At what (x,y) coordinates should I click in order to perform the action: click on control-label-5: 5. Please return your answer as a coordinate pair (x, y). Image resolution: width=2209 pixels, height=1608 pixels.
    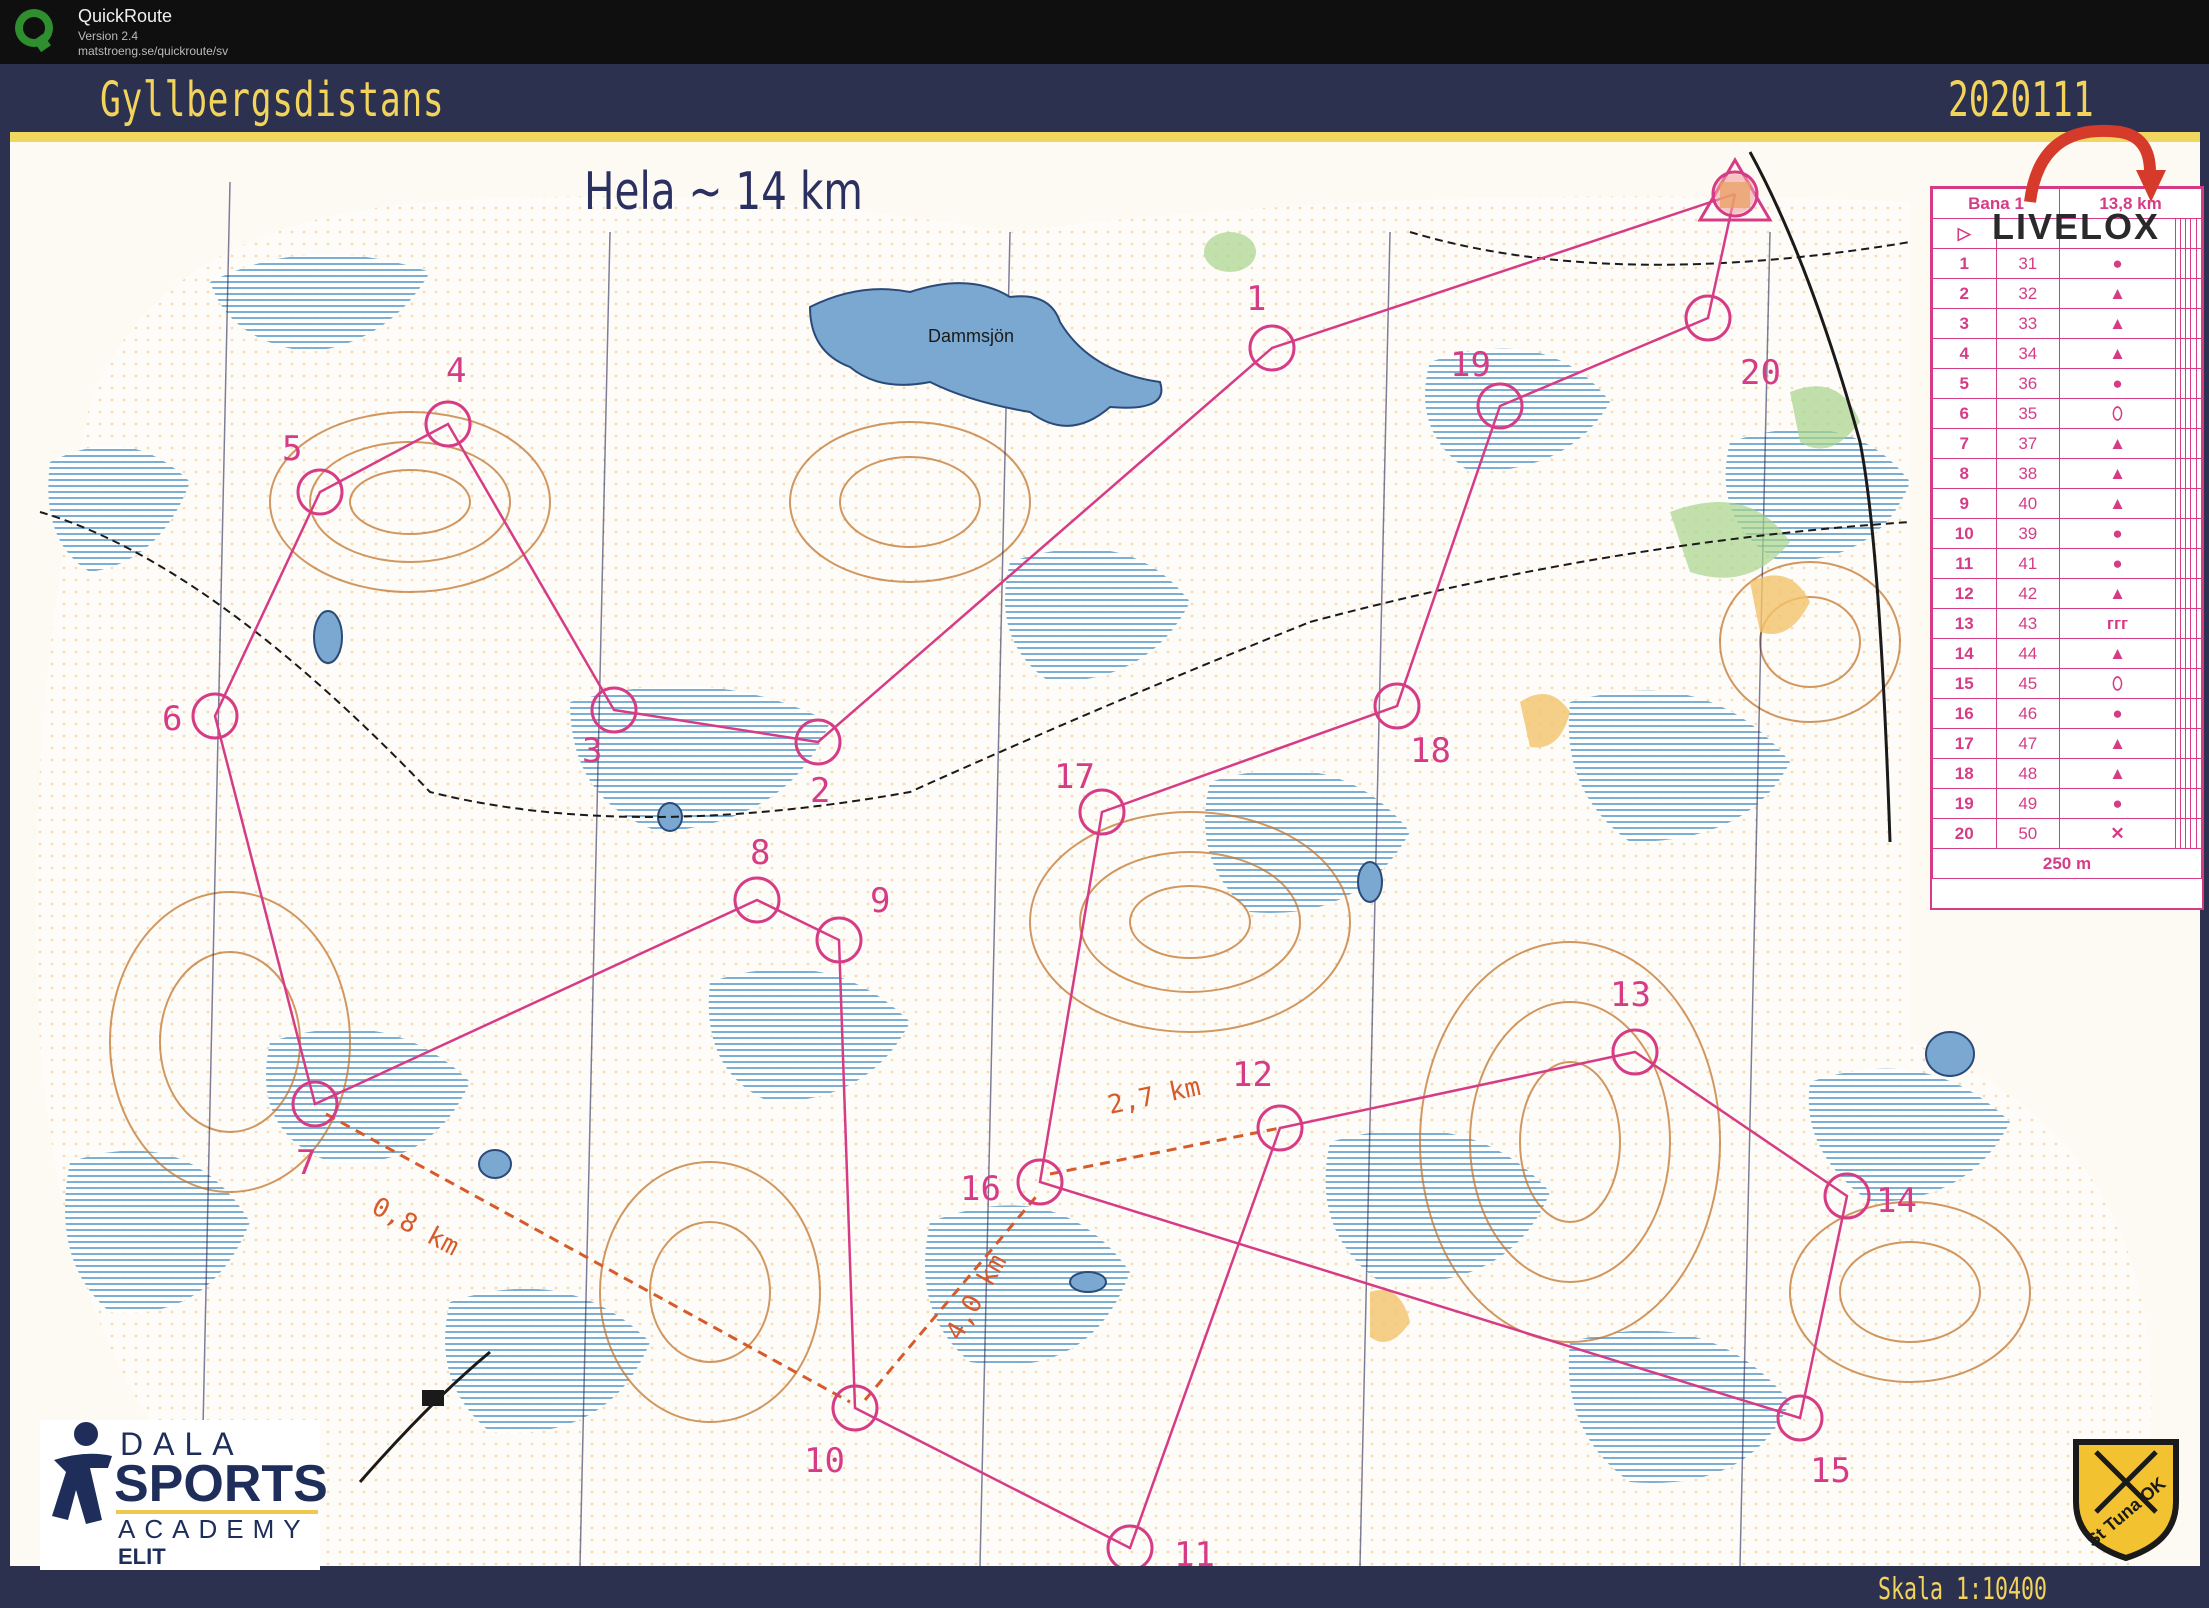
    Looking at the image, I should click on (292, 449).